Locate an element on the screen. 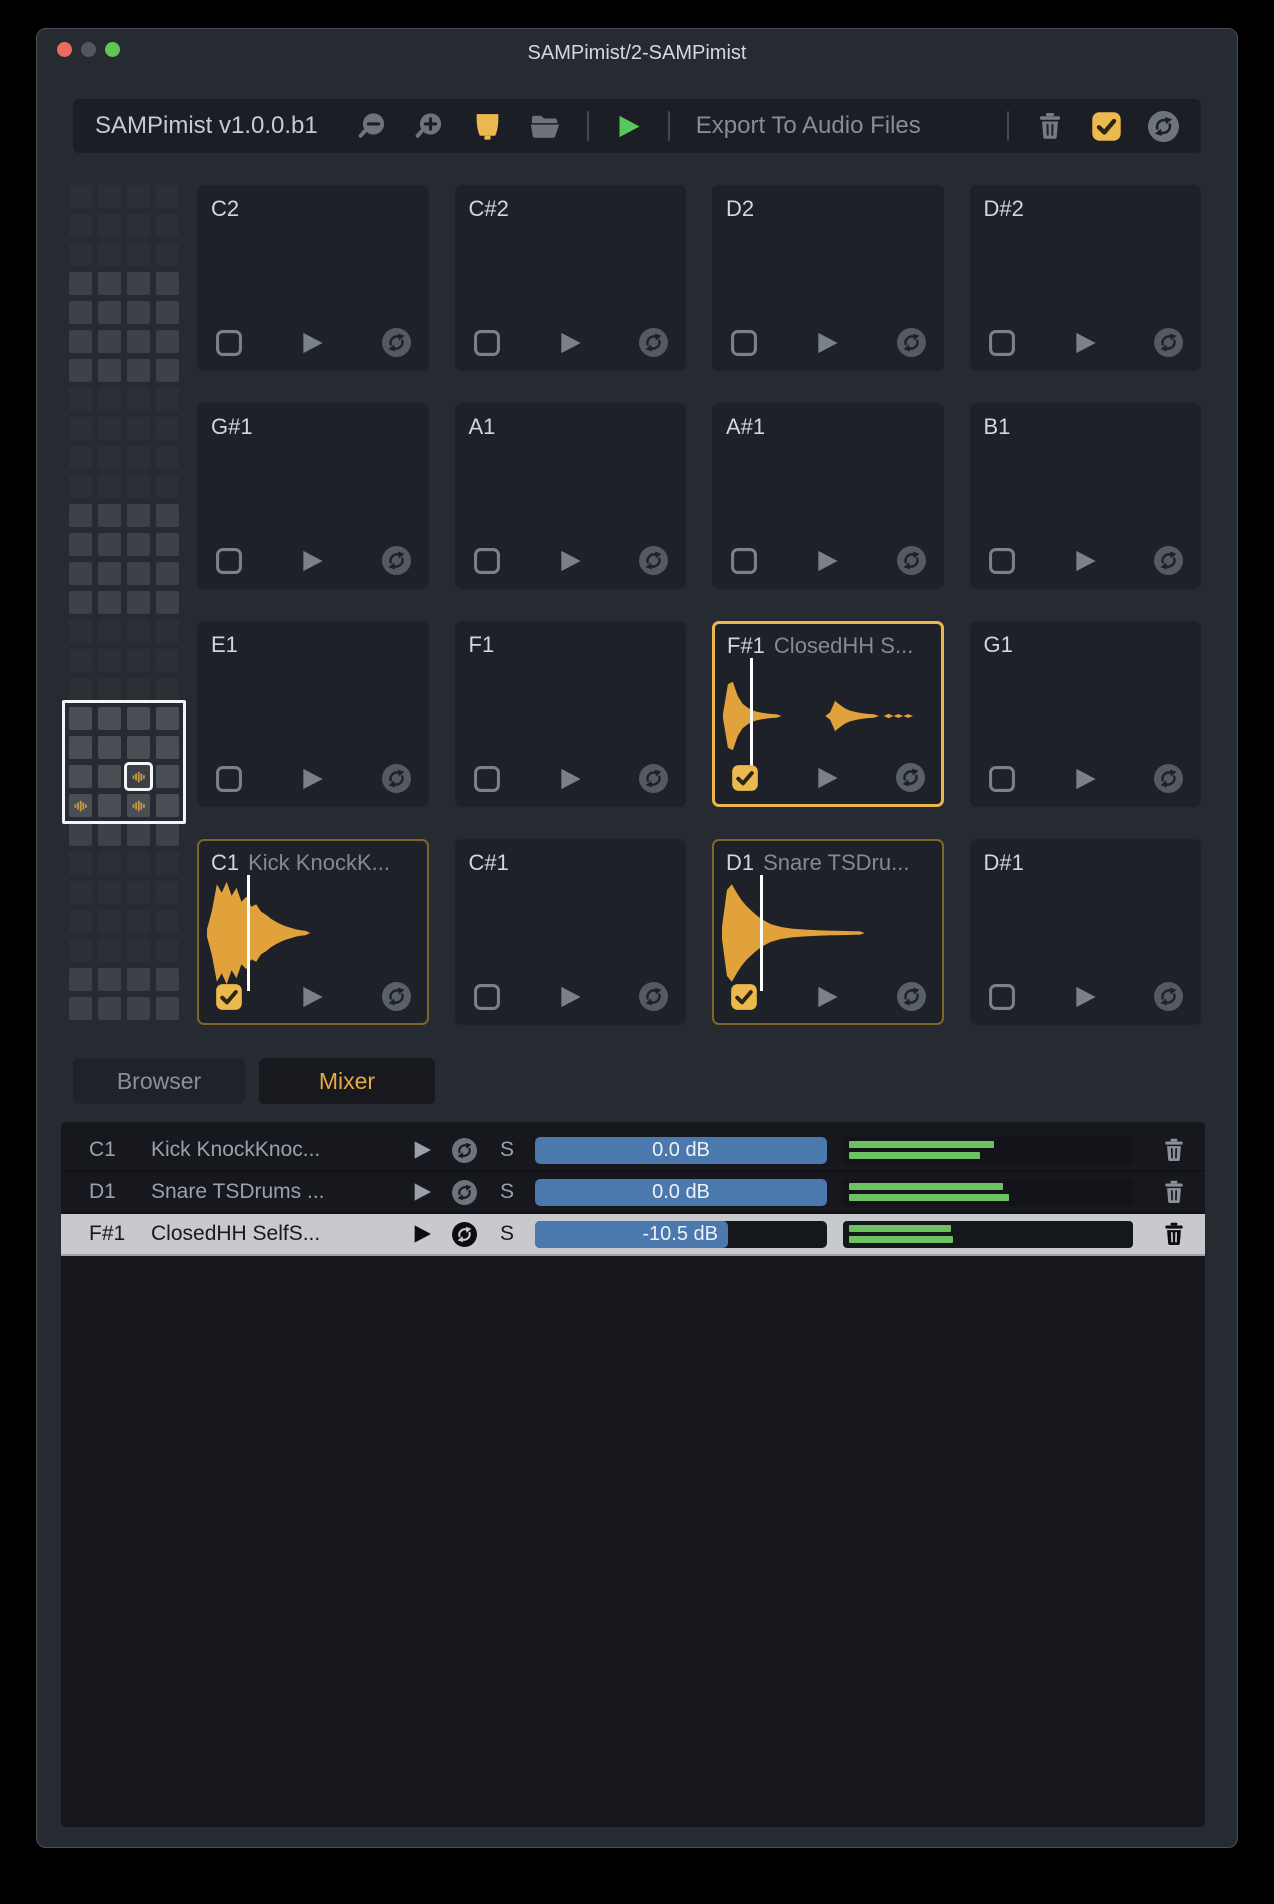 Image resolution: width=1274 pixels, height=1904 pixels. pad-as1: A#1 is located at coordinates (828, 496).